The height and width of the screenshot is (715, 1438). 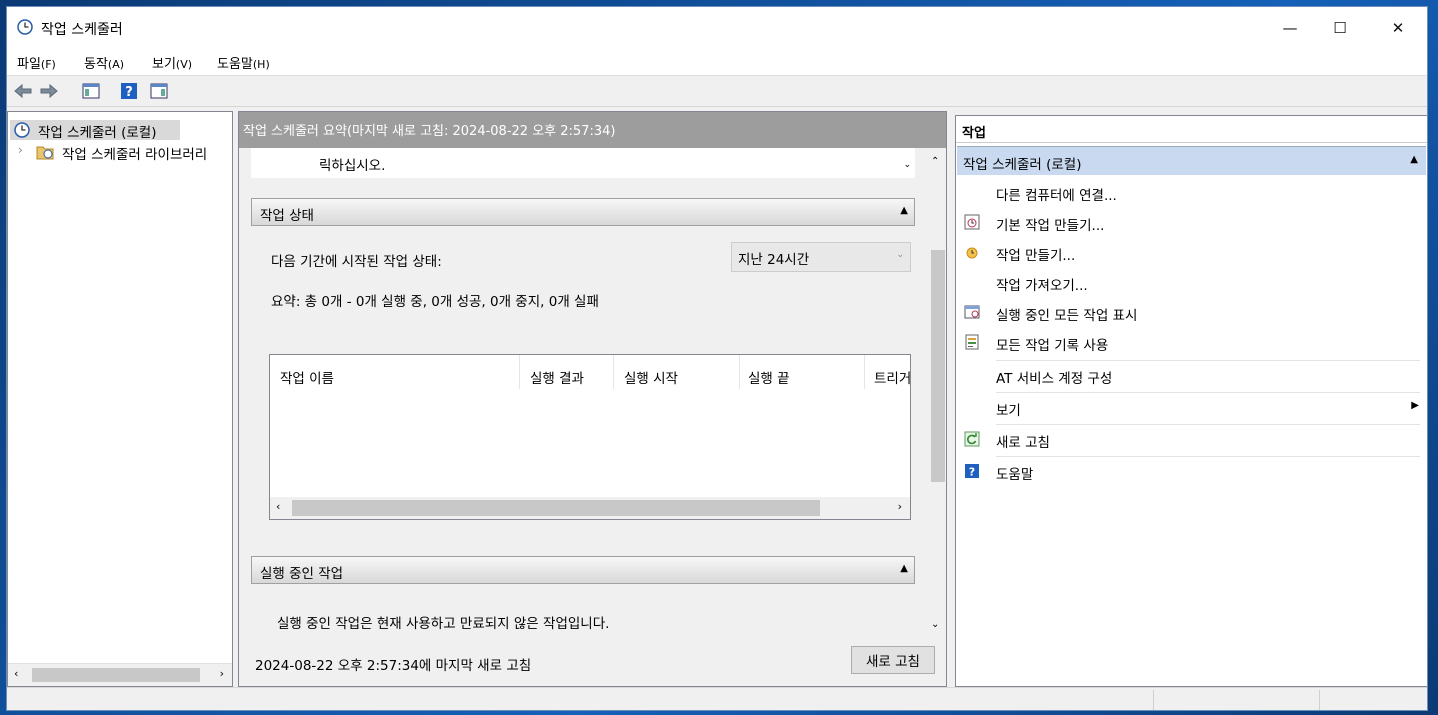 What do you see at coordinates (1023, 443) in the screenshot?
I see `action-label: 새로 고침` at bounding box center [1023, 443].